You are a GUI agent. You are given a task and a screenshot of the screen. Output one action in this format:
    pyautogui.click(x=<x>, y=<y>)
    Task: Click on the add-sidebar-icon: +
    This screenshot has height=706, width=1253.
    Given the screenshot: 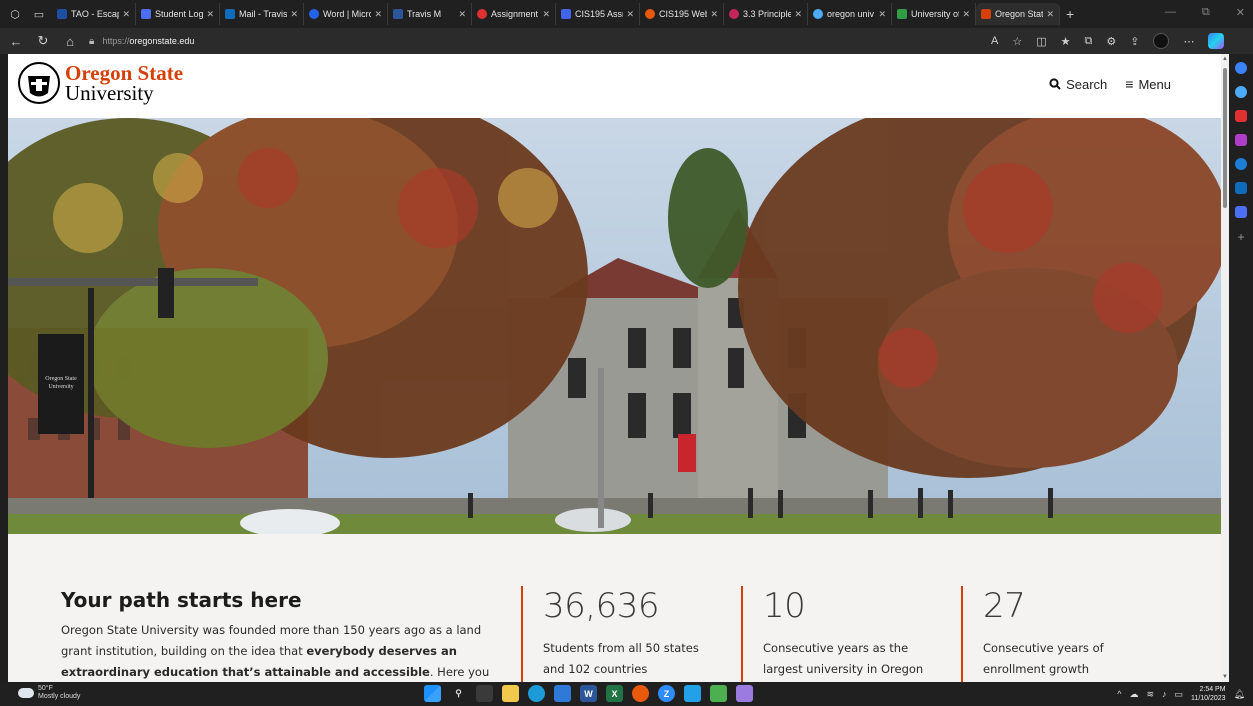 What is the action you would take?
    pyautogui.click(x=1240, y=237)
    